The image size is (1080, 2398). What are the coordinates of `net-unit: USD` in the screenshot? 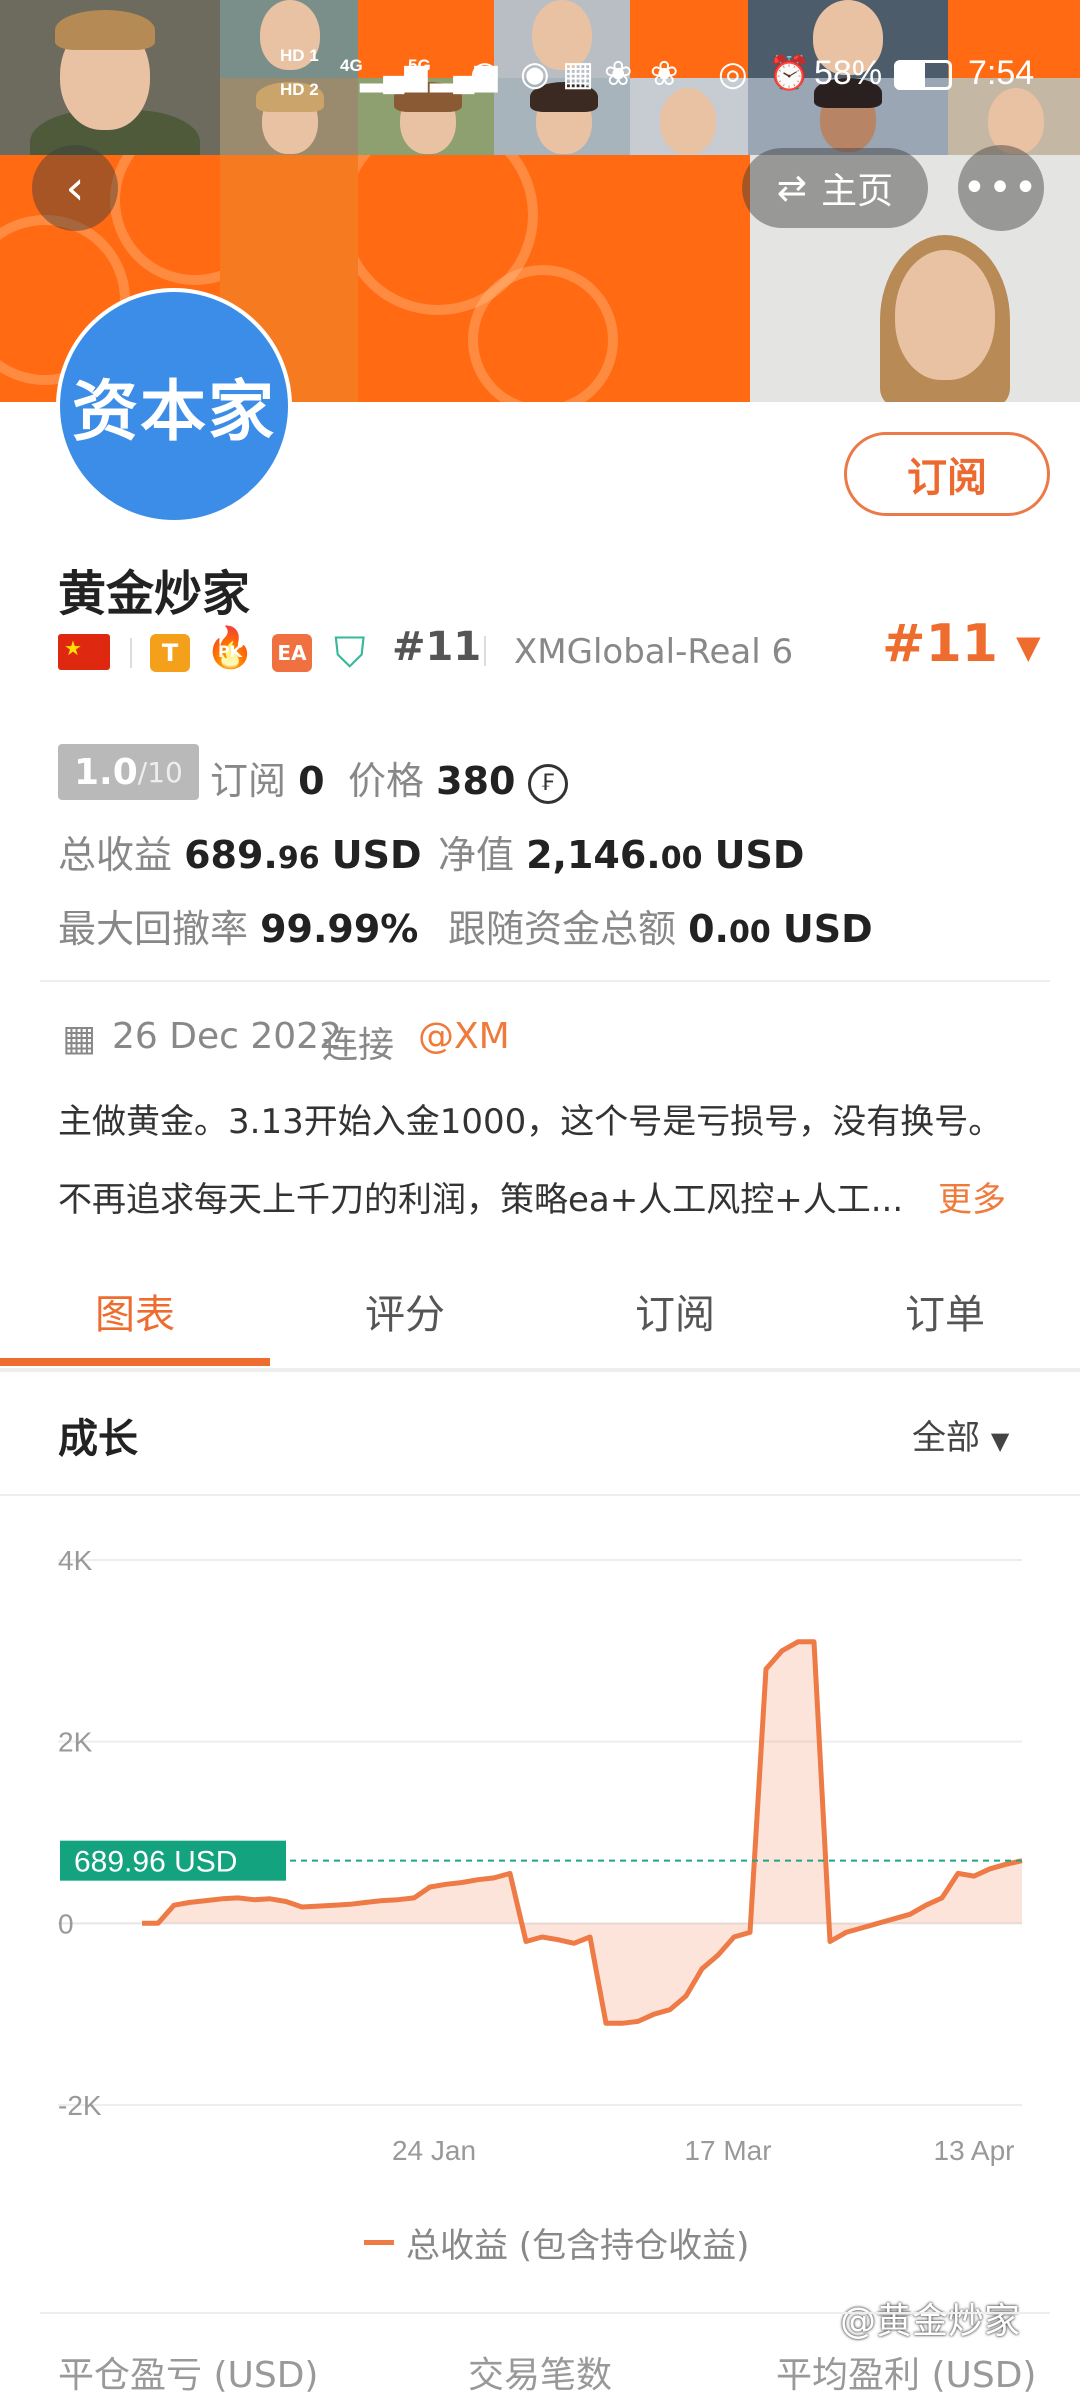 It's located at (759, 855).